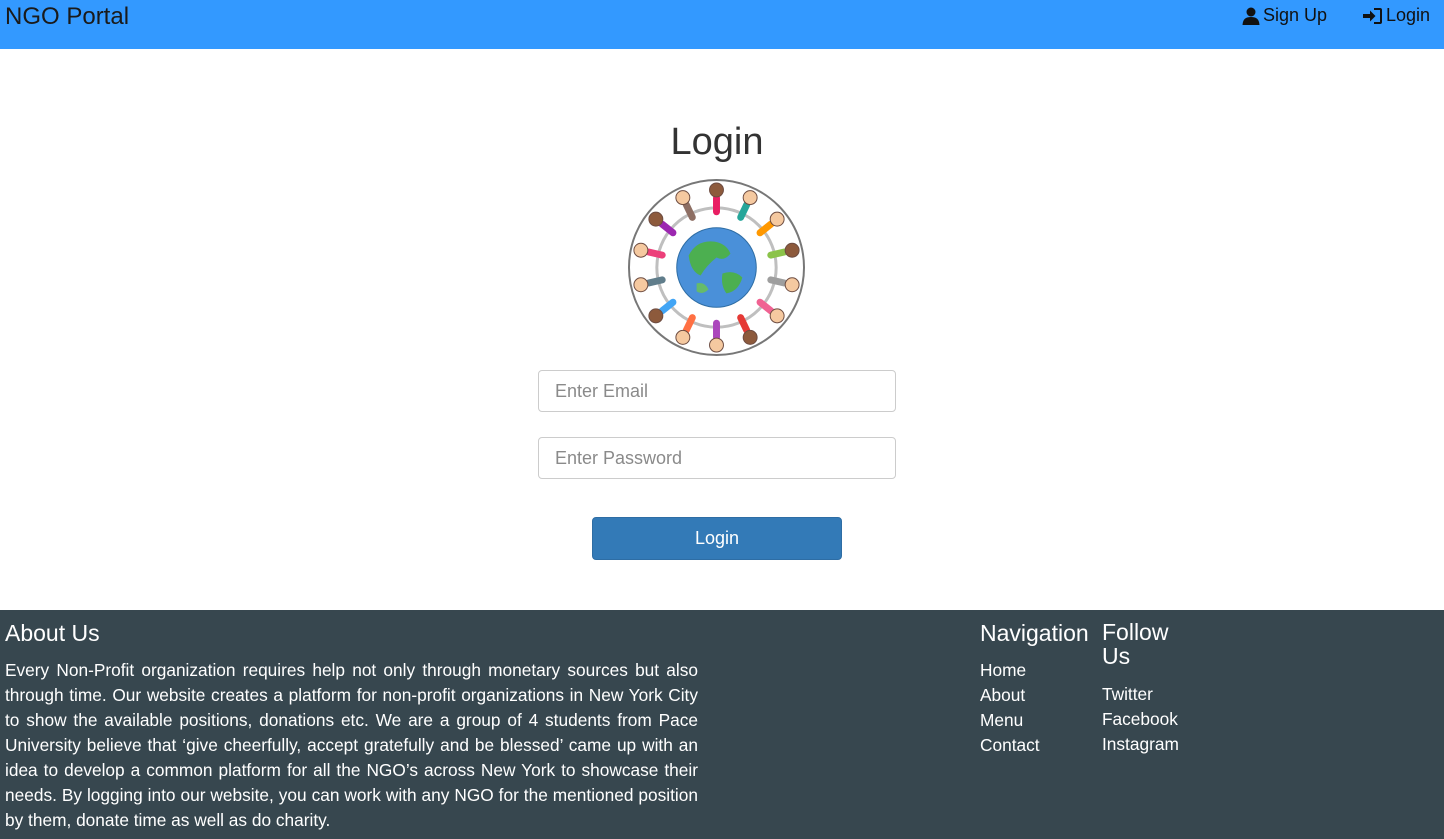  Describe the element at coordinates (717, 458) in the screenshot. I see `password-input` at that location.